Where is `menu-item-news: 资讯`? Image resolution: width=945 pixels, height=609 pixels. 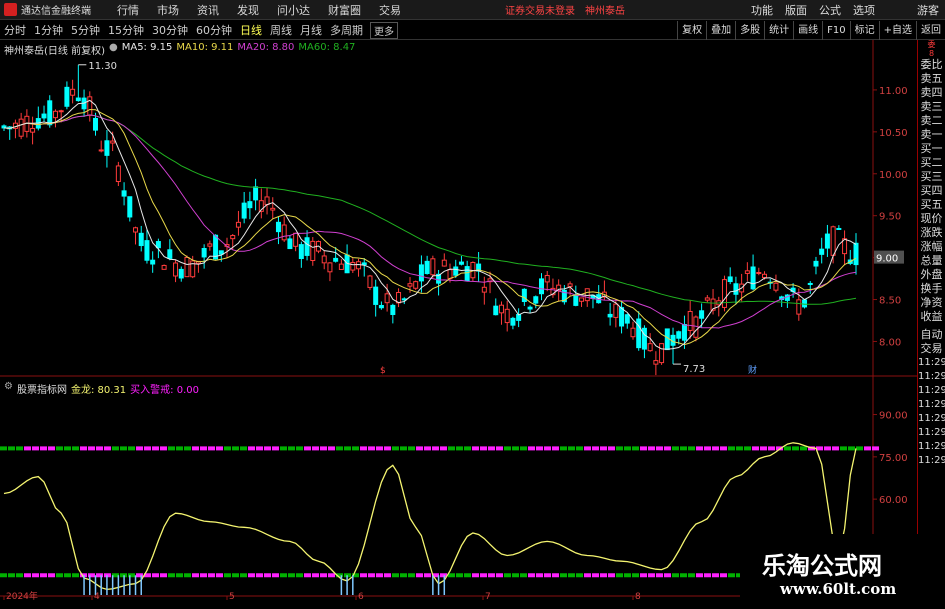 menu-item-news: 资讯 is located at coordinates (208, 10).